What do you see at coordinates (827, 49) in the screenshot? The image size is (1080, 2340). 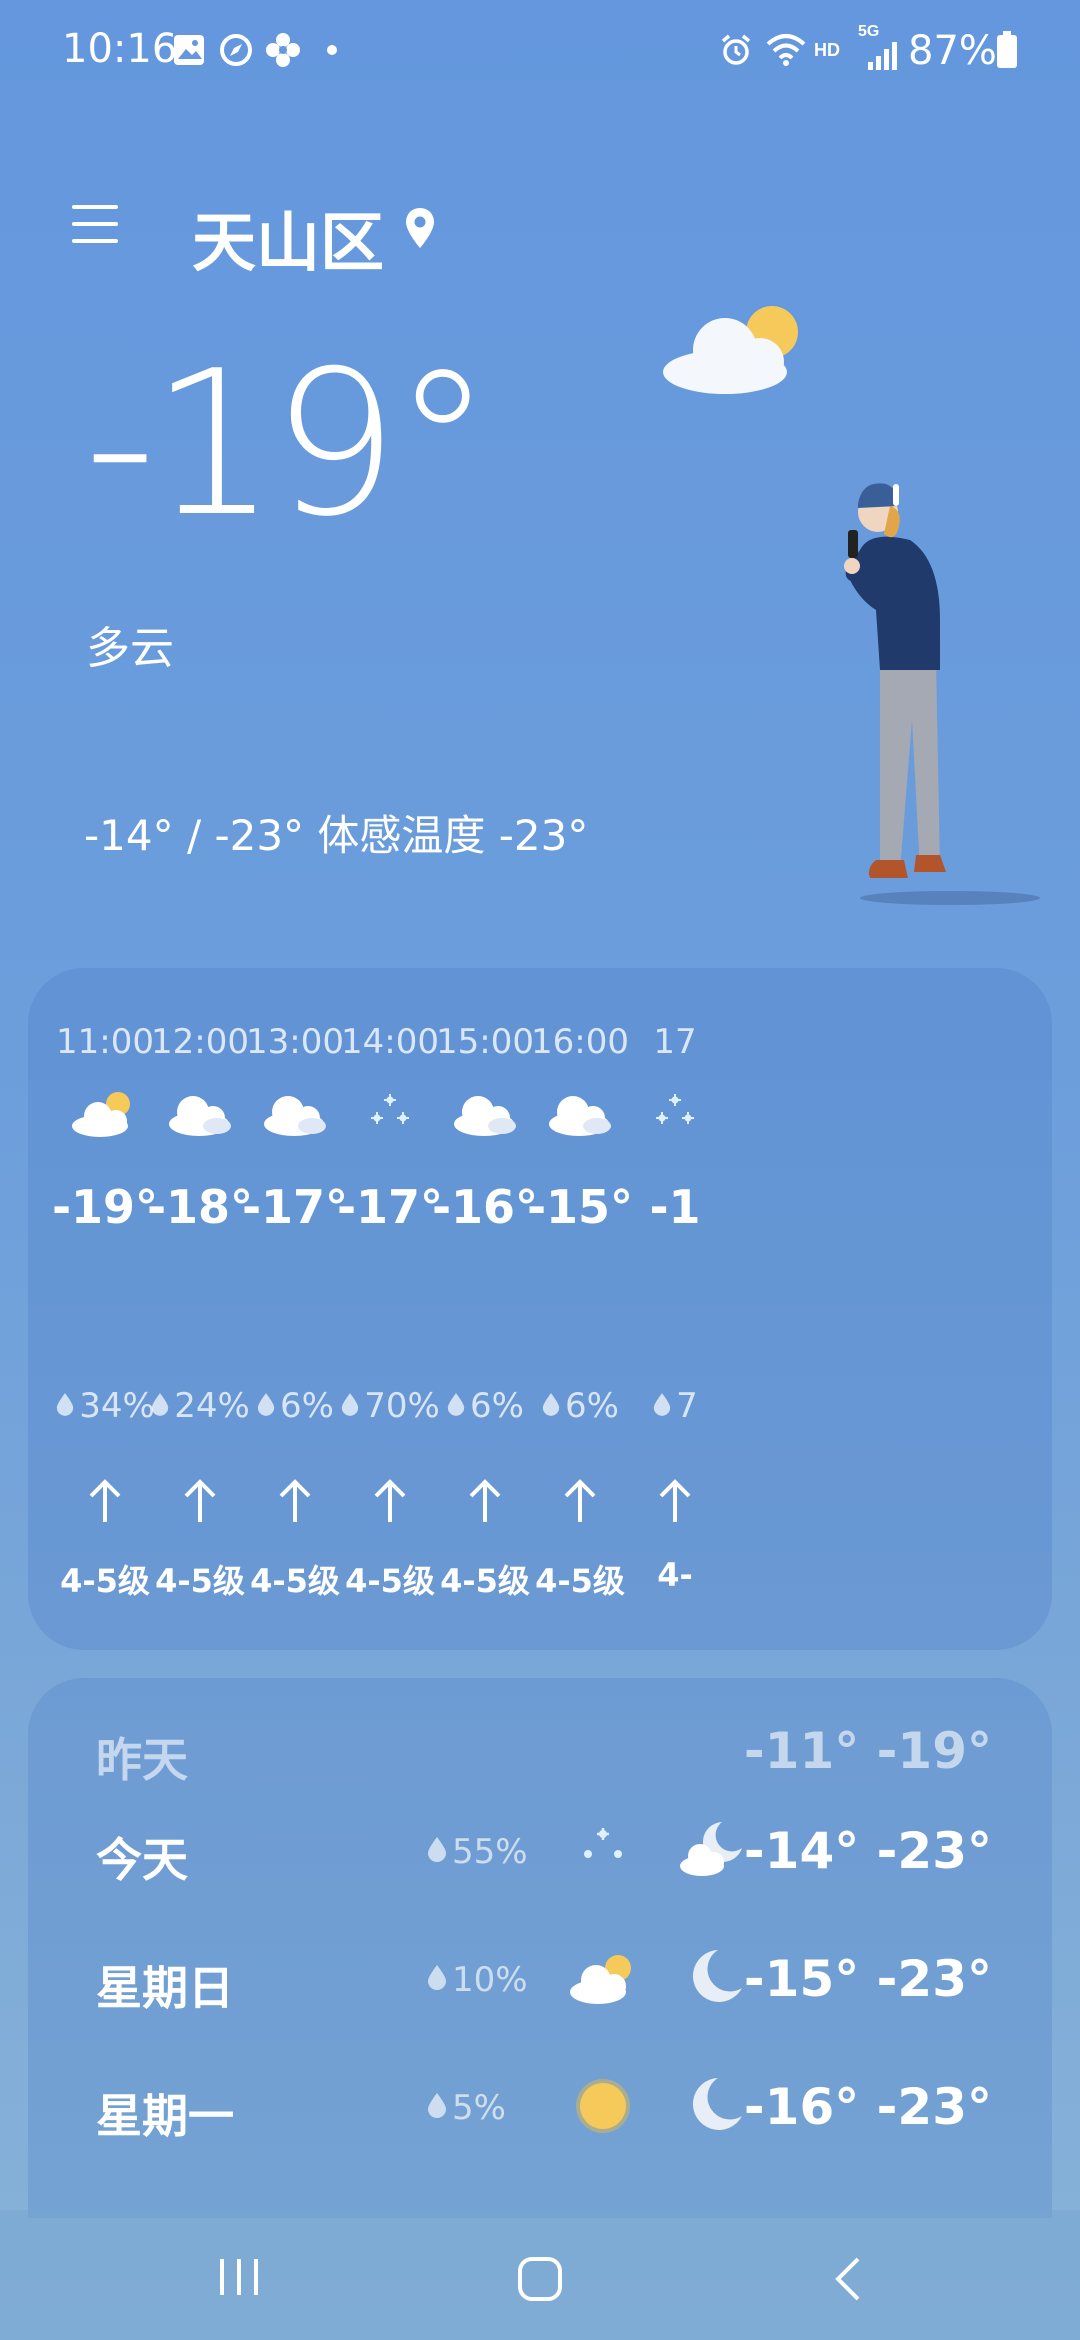 I see `hd-label: HD` at bounding box center [827, 49].